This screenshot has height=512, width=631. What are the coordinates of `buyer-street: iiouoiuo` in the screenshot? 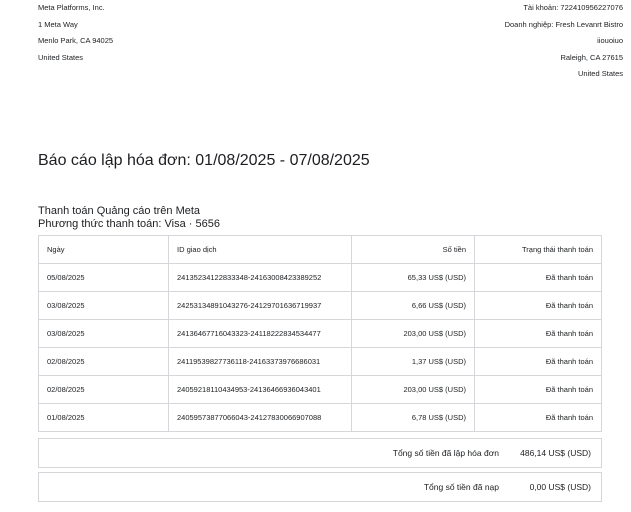 It's located at (610, 40).